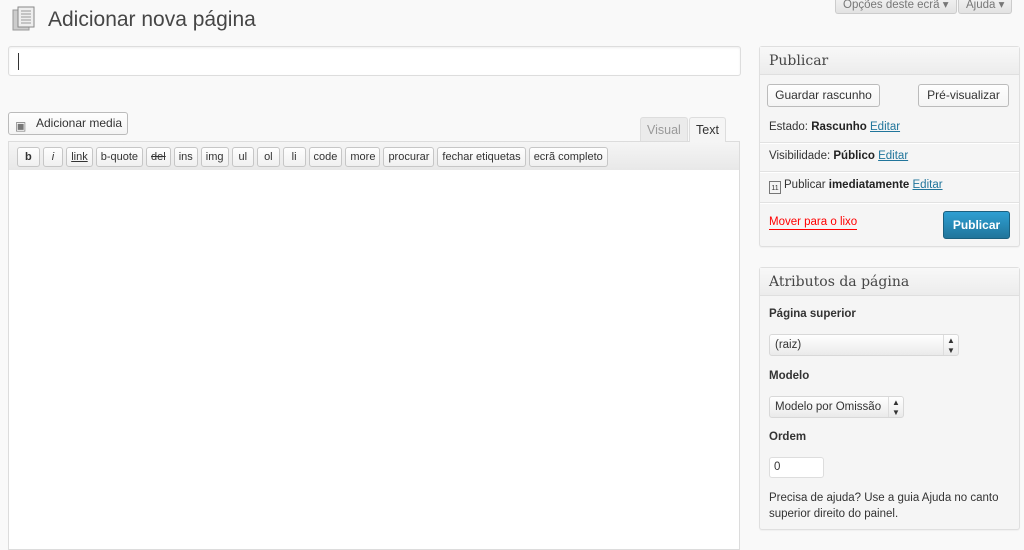  Describe the element at coordinates (788, 437) in the screenshot. I see `order-label: Ordem` at that location.